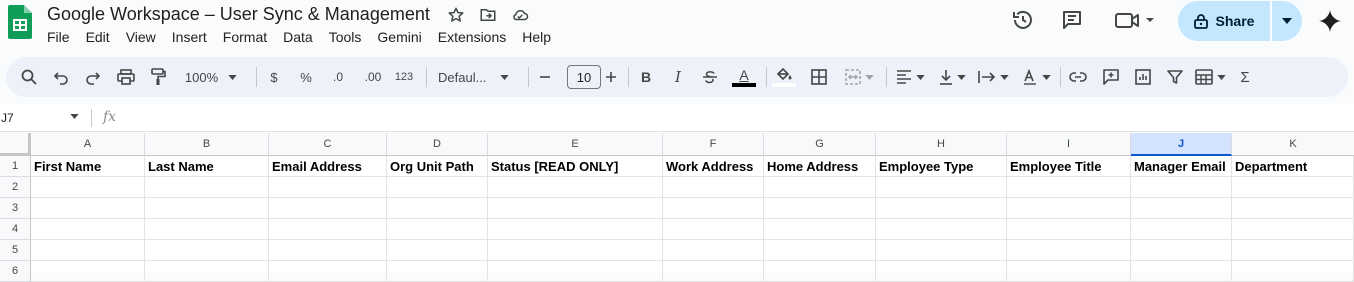  What do you see at coordinates (93, 77) in the screenshot?
I see `redo-icon` at bounding box center [93, 77].